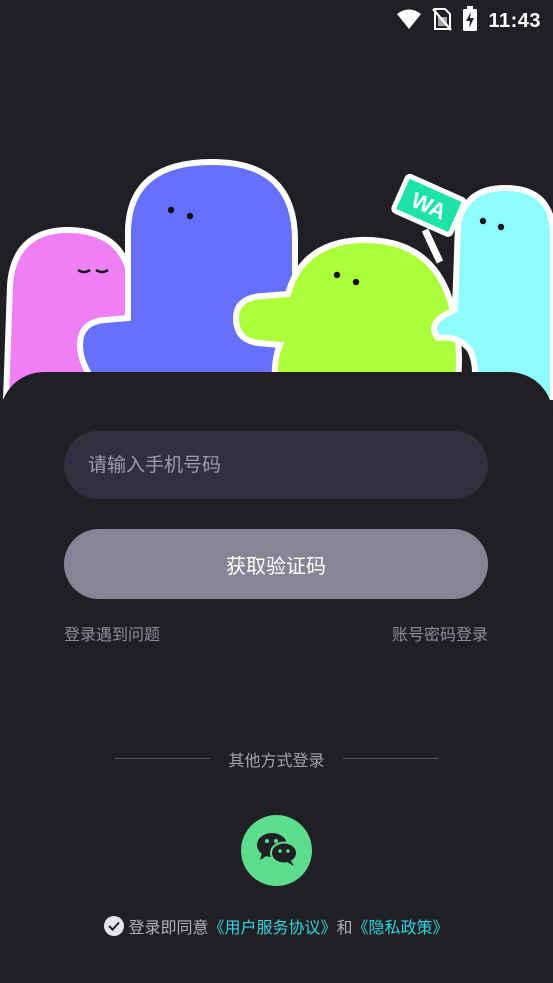 This screenshot has height=983, width=553. Describe the element at coordinates (276, 20) in the screenshot. I see `status-bar: 11:43` at that location.